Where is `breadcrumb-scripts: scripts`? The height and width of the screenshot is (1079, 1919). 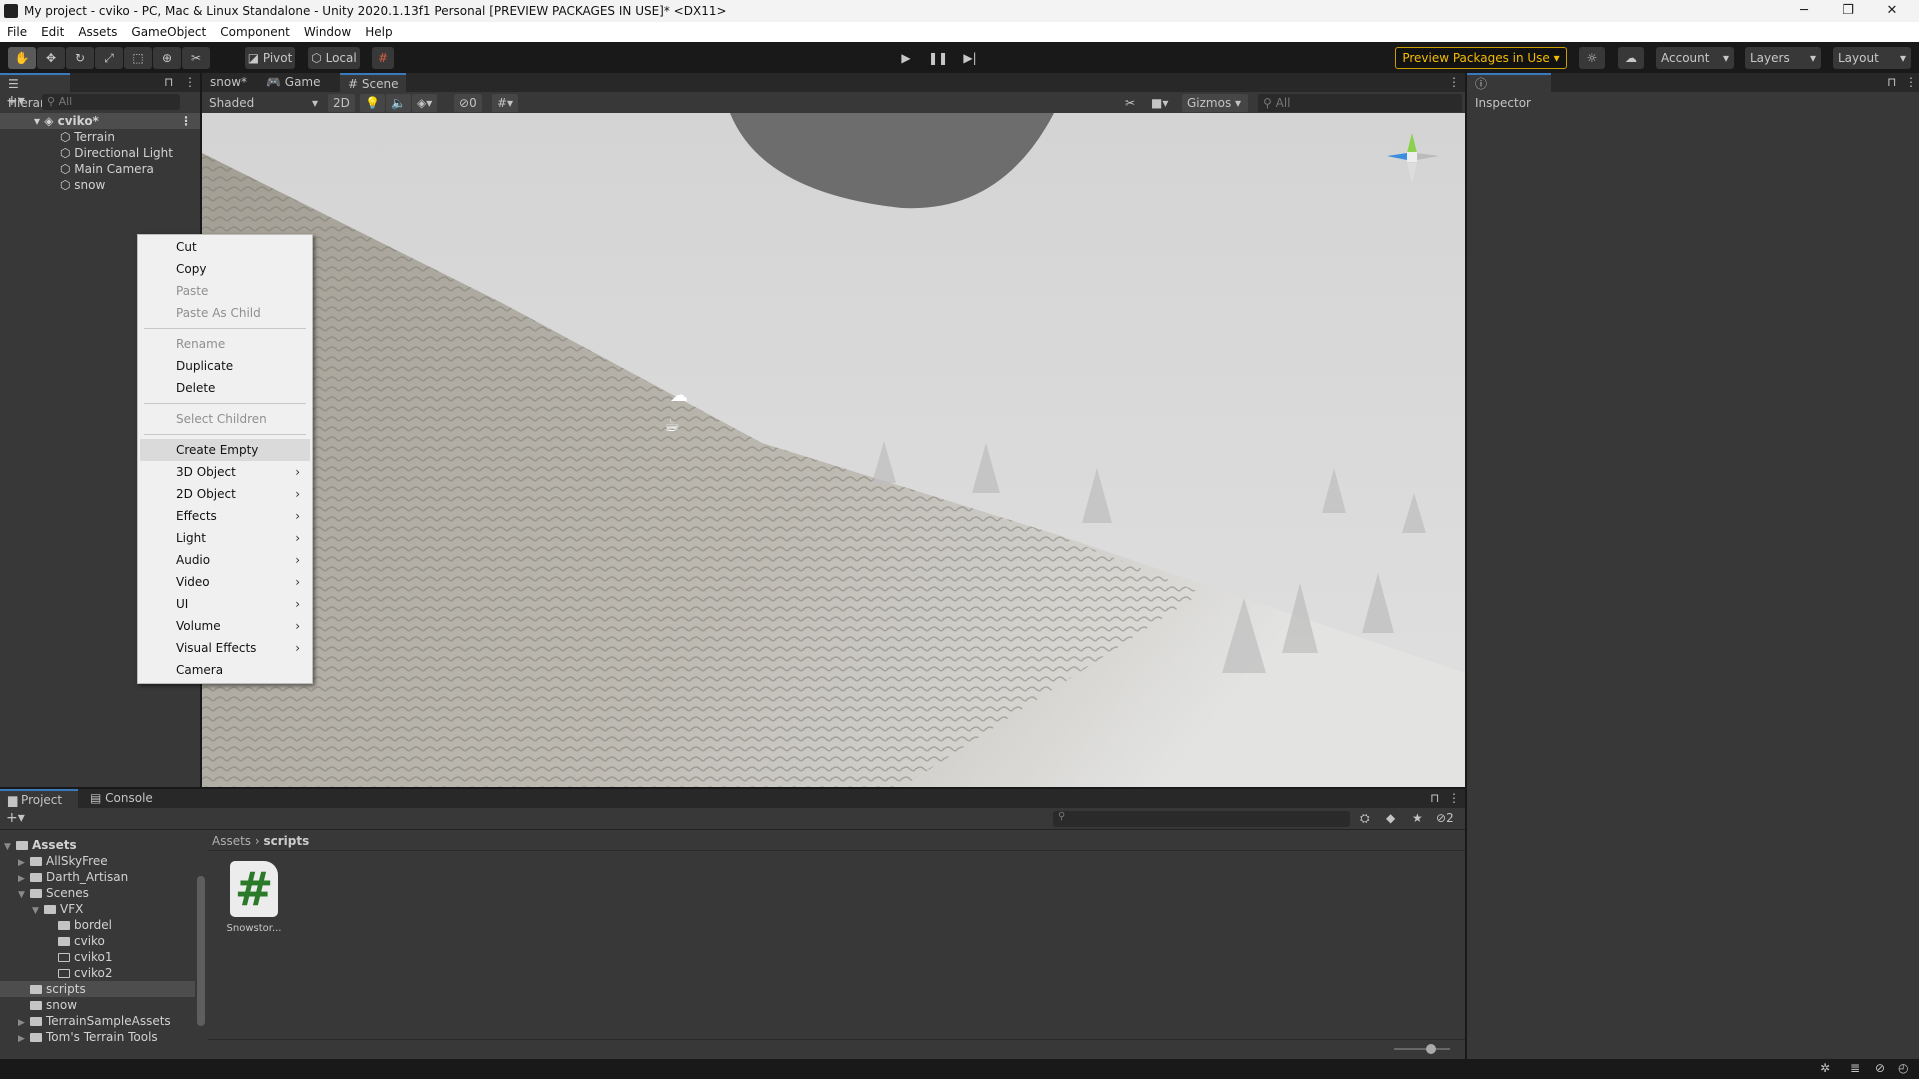 breadcrumb-scripts: scripts is located at coordinates (287, 841).